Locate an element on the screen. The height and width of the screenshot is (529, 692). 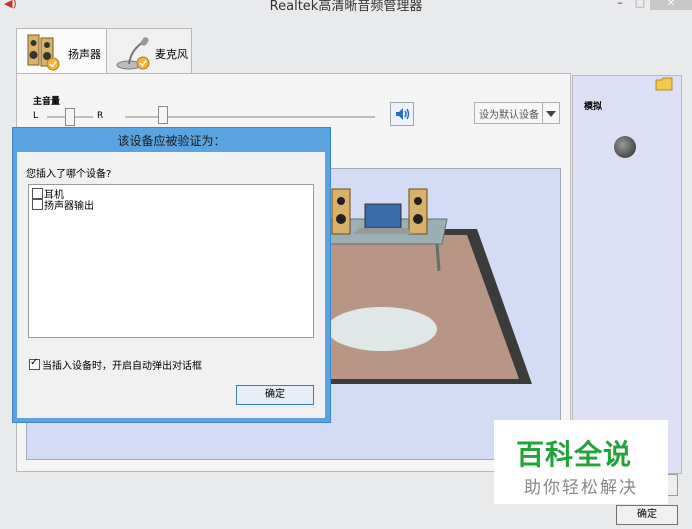
maximize-button: □ is located at coordinates (640, 5).